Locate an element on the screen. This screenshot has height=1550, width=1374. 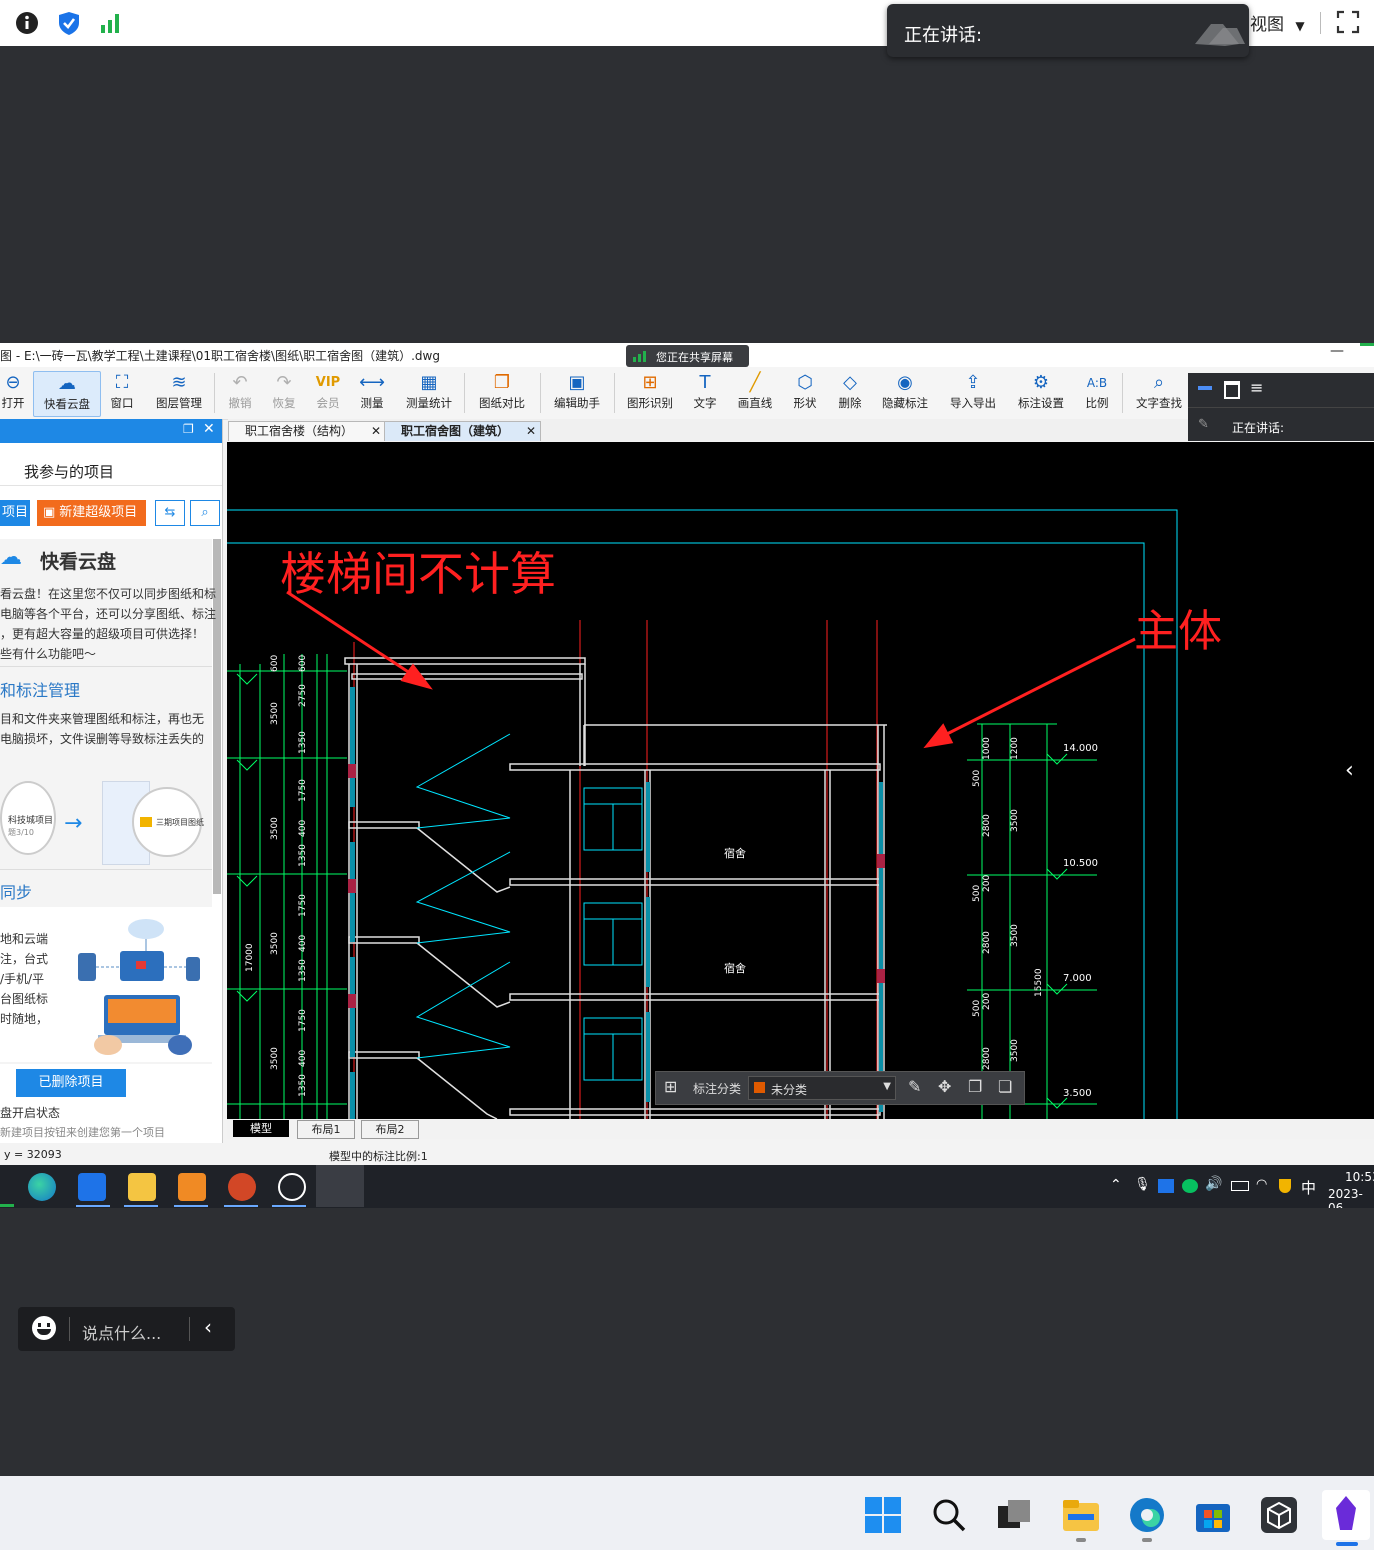
network-signal-icon is located at coordinates (111, 23).